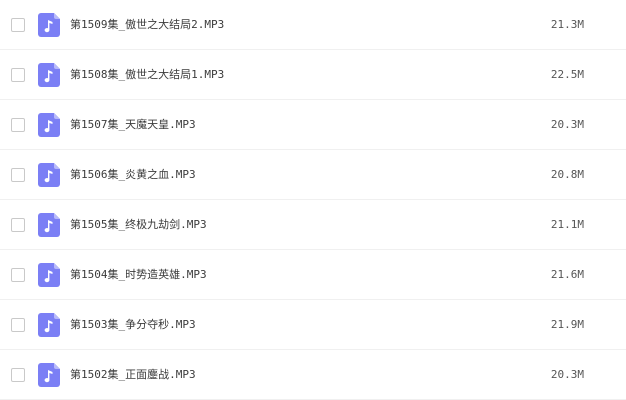 Image resolution: width=626 pixels, height=400 pixels. What do you see at coordinates (138, 275) in the screenshot?
I see `file-name: 第1504集_时势造英雄.MP3` at bounding box center [138, 275].